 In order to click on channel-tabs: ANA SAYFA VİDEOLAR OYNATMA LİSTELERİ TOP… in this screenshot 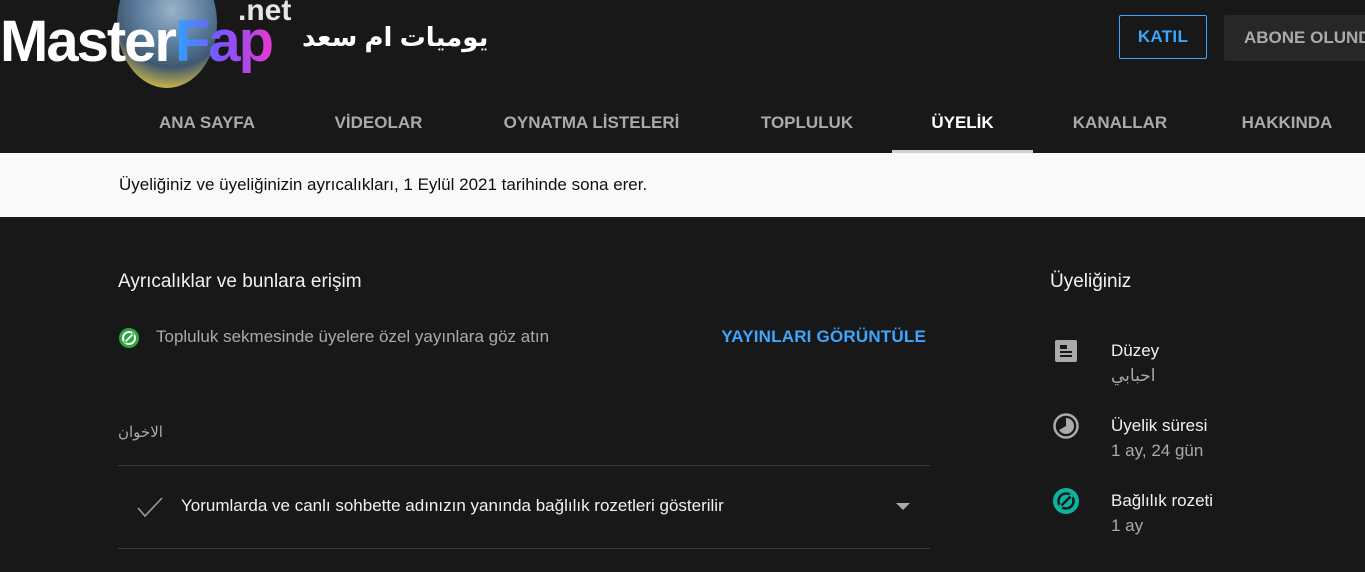, I will do `click(682, 124)`.